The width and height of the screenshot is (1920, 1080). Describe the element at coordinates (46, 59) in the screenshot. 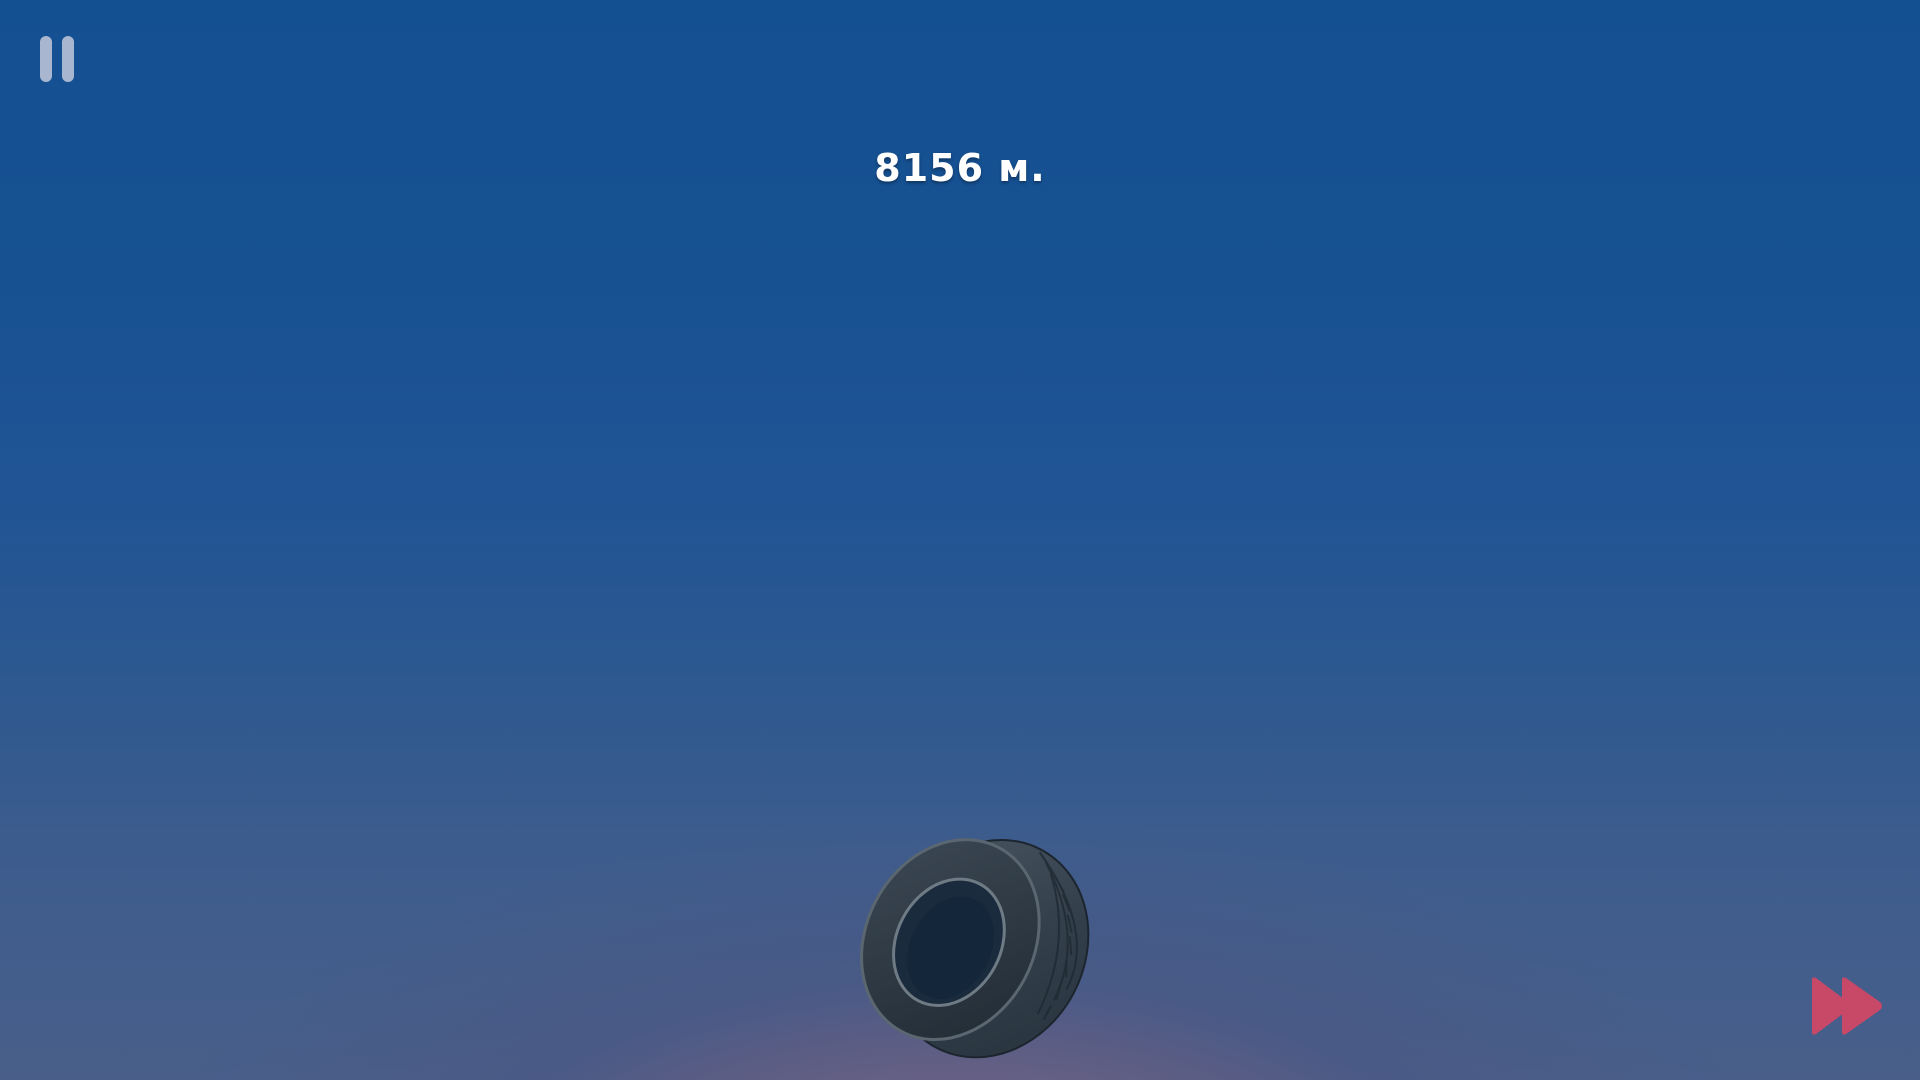

I see `pause-icon-bar-left` at that location.